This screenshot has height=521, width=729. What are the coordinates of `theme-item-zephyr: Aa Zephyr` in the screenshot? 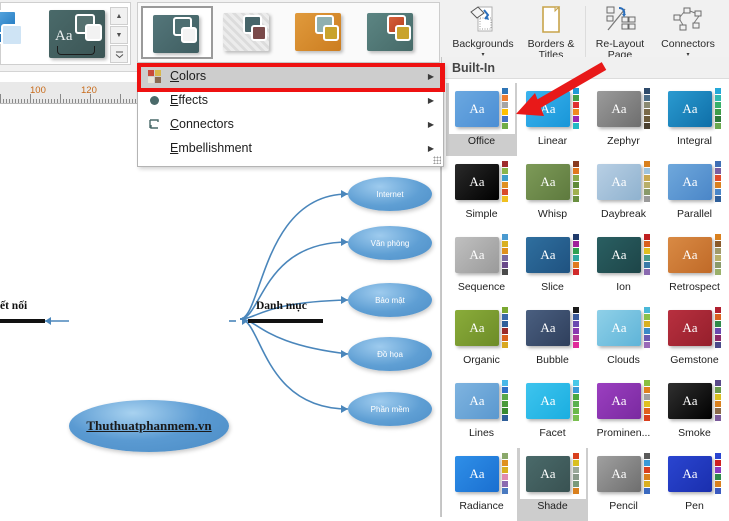 It's located at (623, 119).